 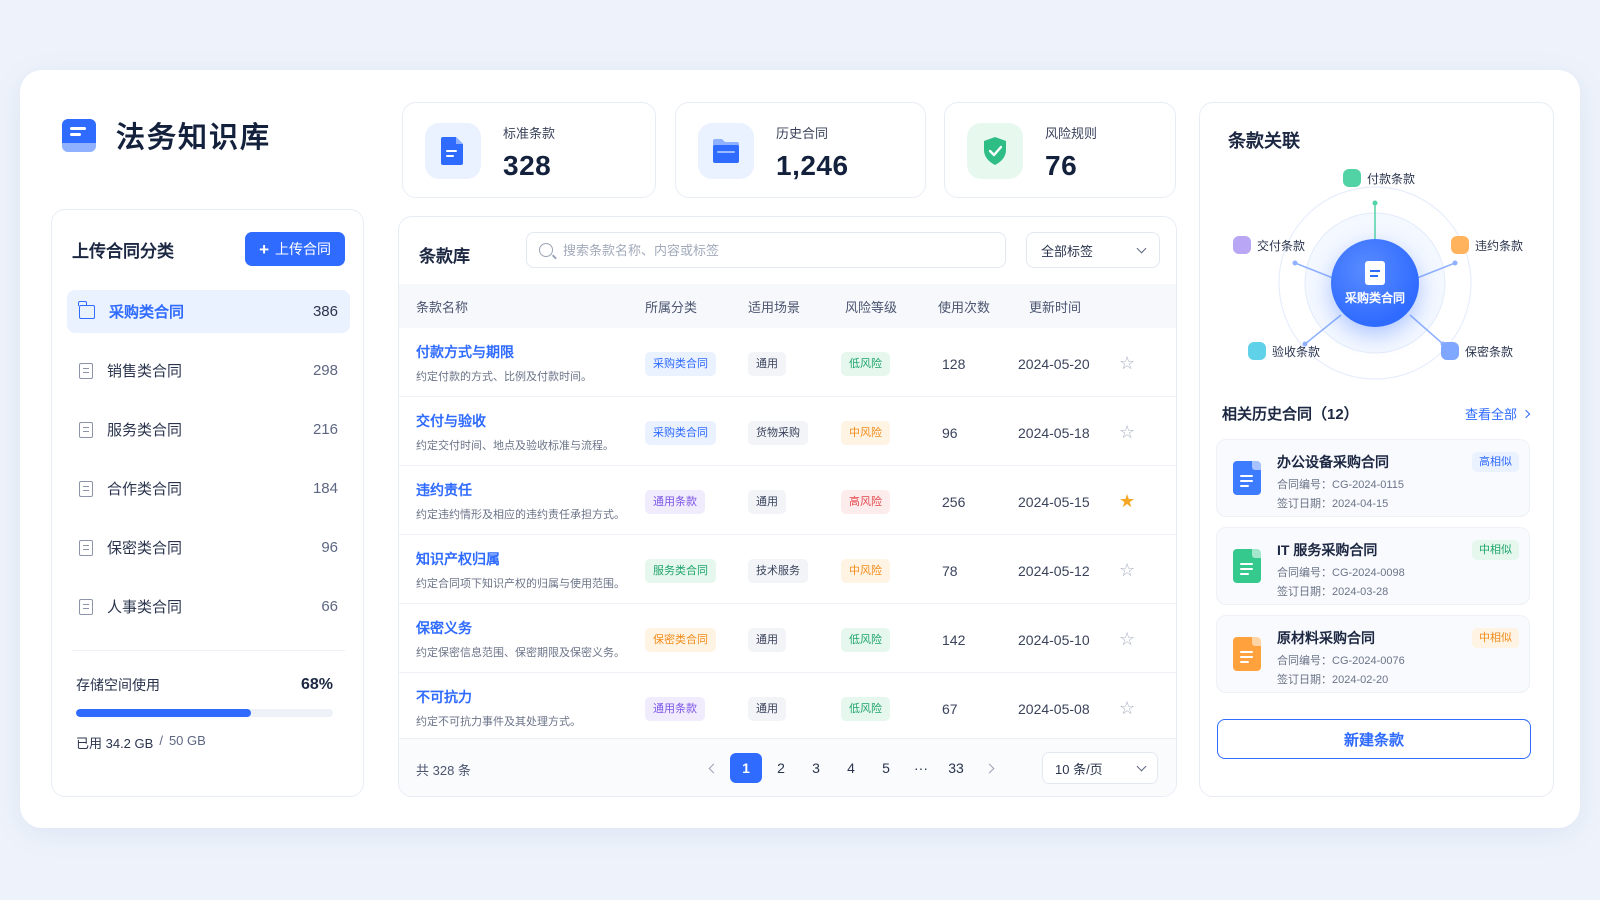 What do you see at coordinates (1341, 661) in the screenshot?
I see `contract-number: 合同编号：CG-2024-0076` at bounding box center [1341, 661].